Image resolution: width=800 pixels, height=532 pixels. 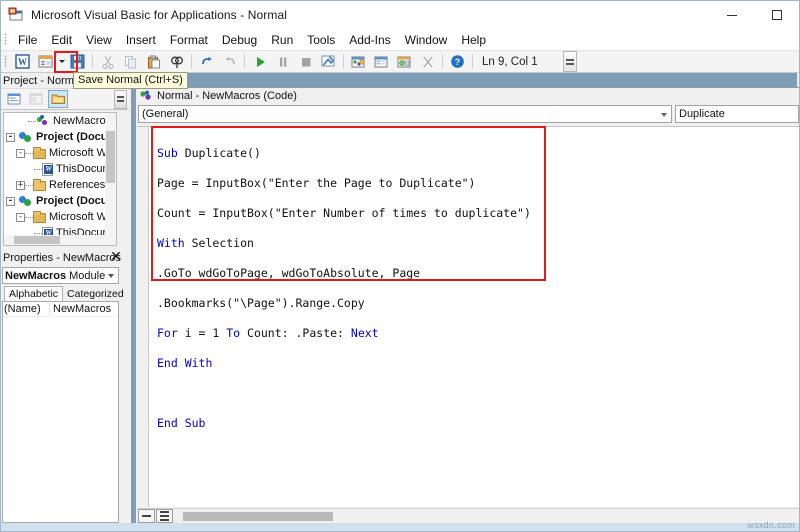 What do you see at coordinates (305, 61) in the screenshot?
I see `stop-icon` at bounding box center [305, 61].